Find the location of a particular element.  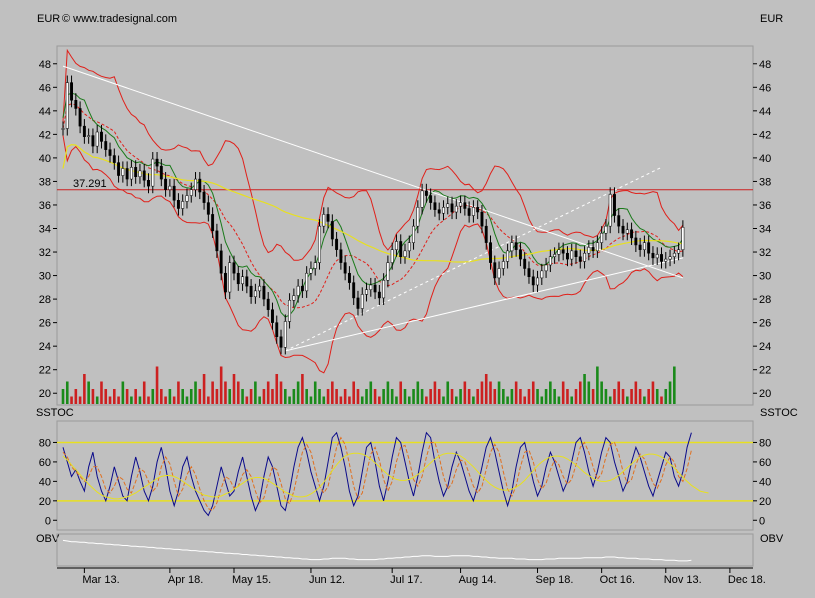

price-tick-label-right: 34 is located at coordinates (765, 230).